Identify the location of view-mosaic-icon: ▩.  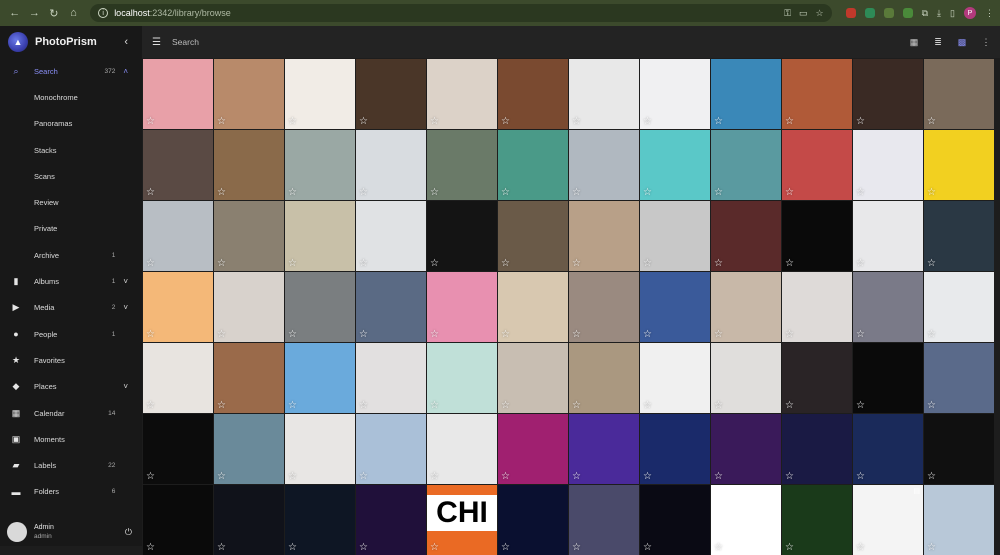
(962, 42).